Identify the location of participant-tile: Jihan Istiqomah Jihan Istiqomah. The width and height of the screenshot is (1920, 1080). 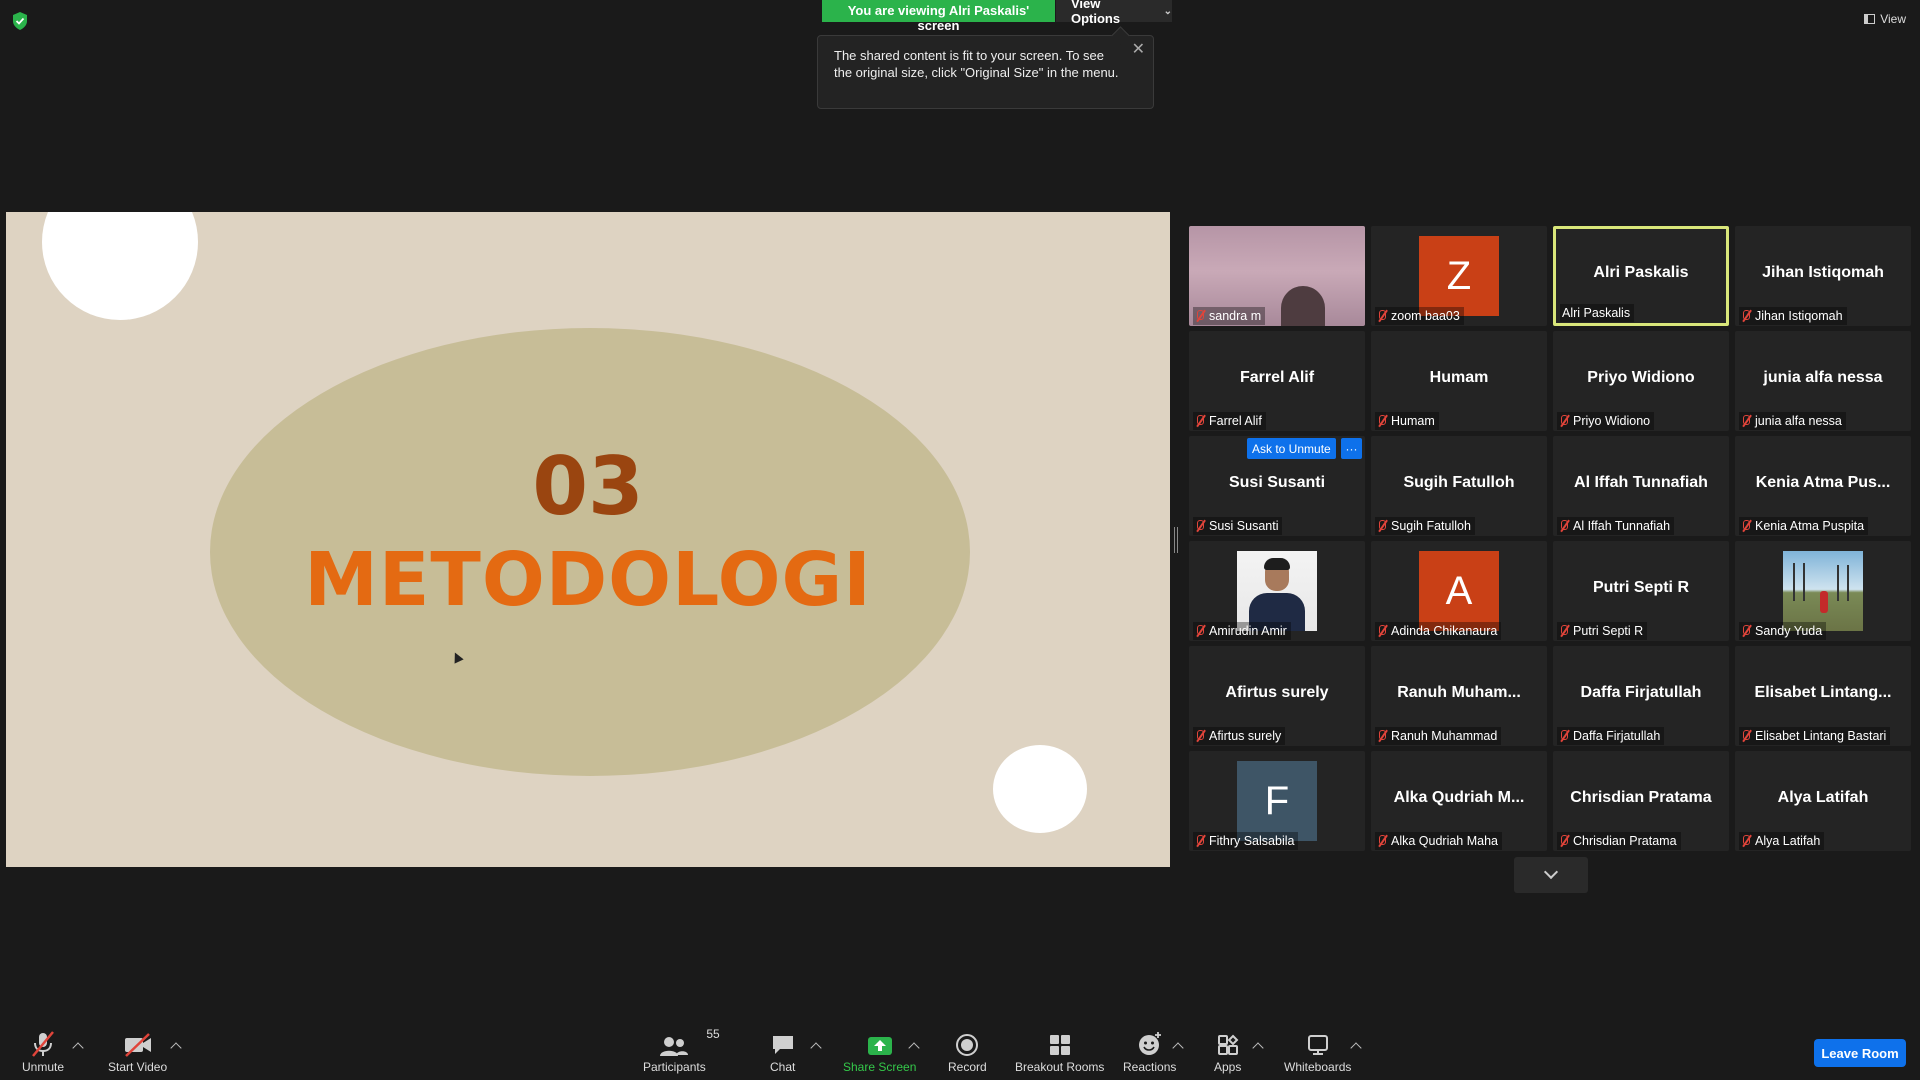
(1823, 276).